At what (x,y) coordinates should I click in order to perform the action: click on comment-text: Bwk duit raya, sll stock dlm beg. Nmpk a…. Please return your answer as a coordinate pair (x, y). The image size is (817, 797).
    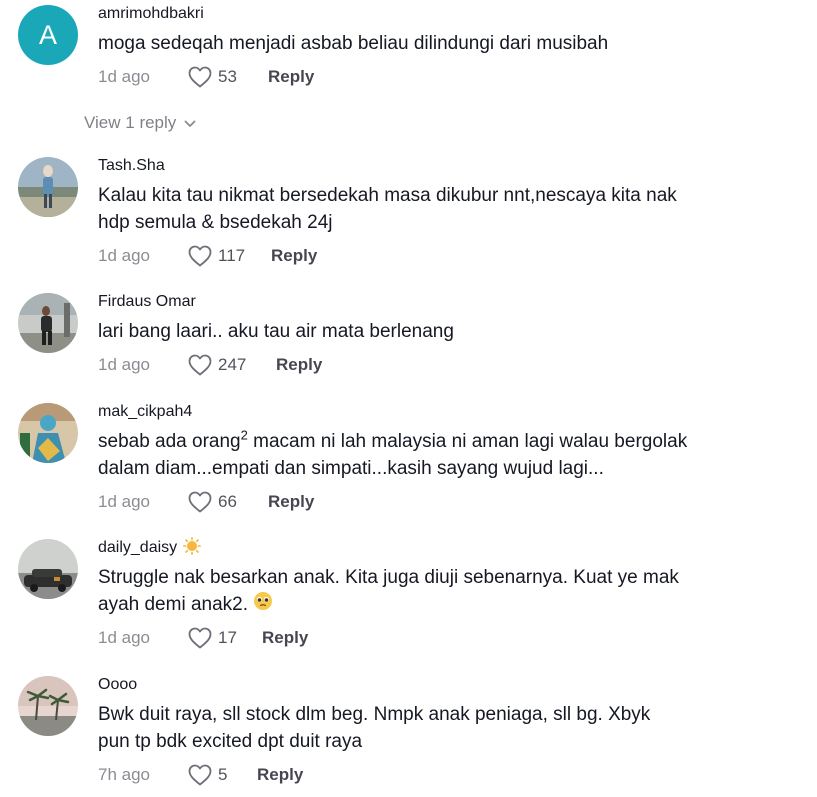
    Looking at the image, I should click on (453, 728).